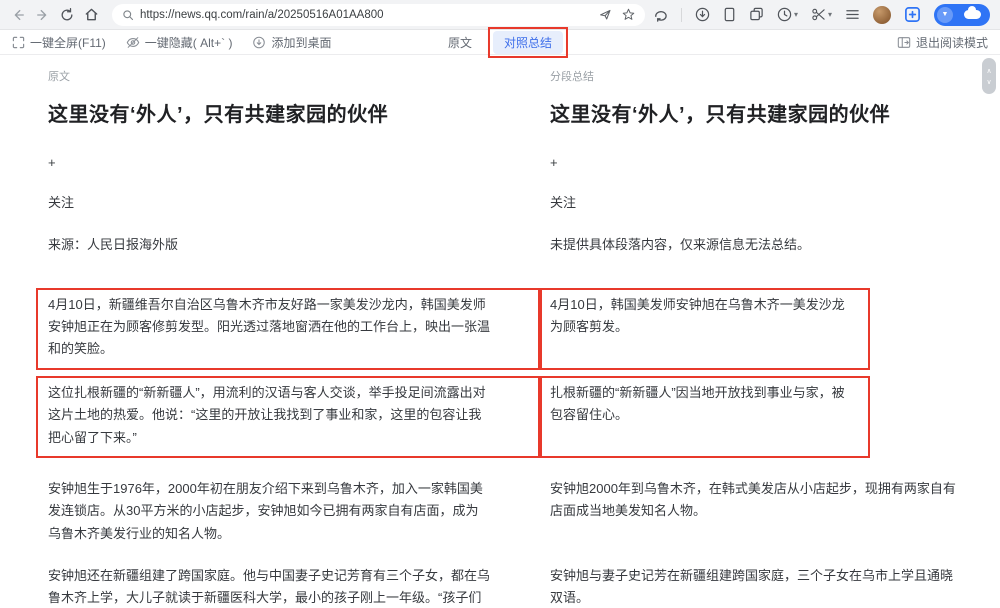 The width and height of the screenshot is (1000, 608). What do you see at coordinates (113, 245) in the screenshot?
I see `source-text: 来源：人民日报海外版` at bounding box center [113, 245].